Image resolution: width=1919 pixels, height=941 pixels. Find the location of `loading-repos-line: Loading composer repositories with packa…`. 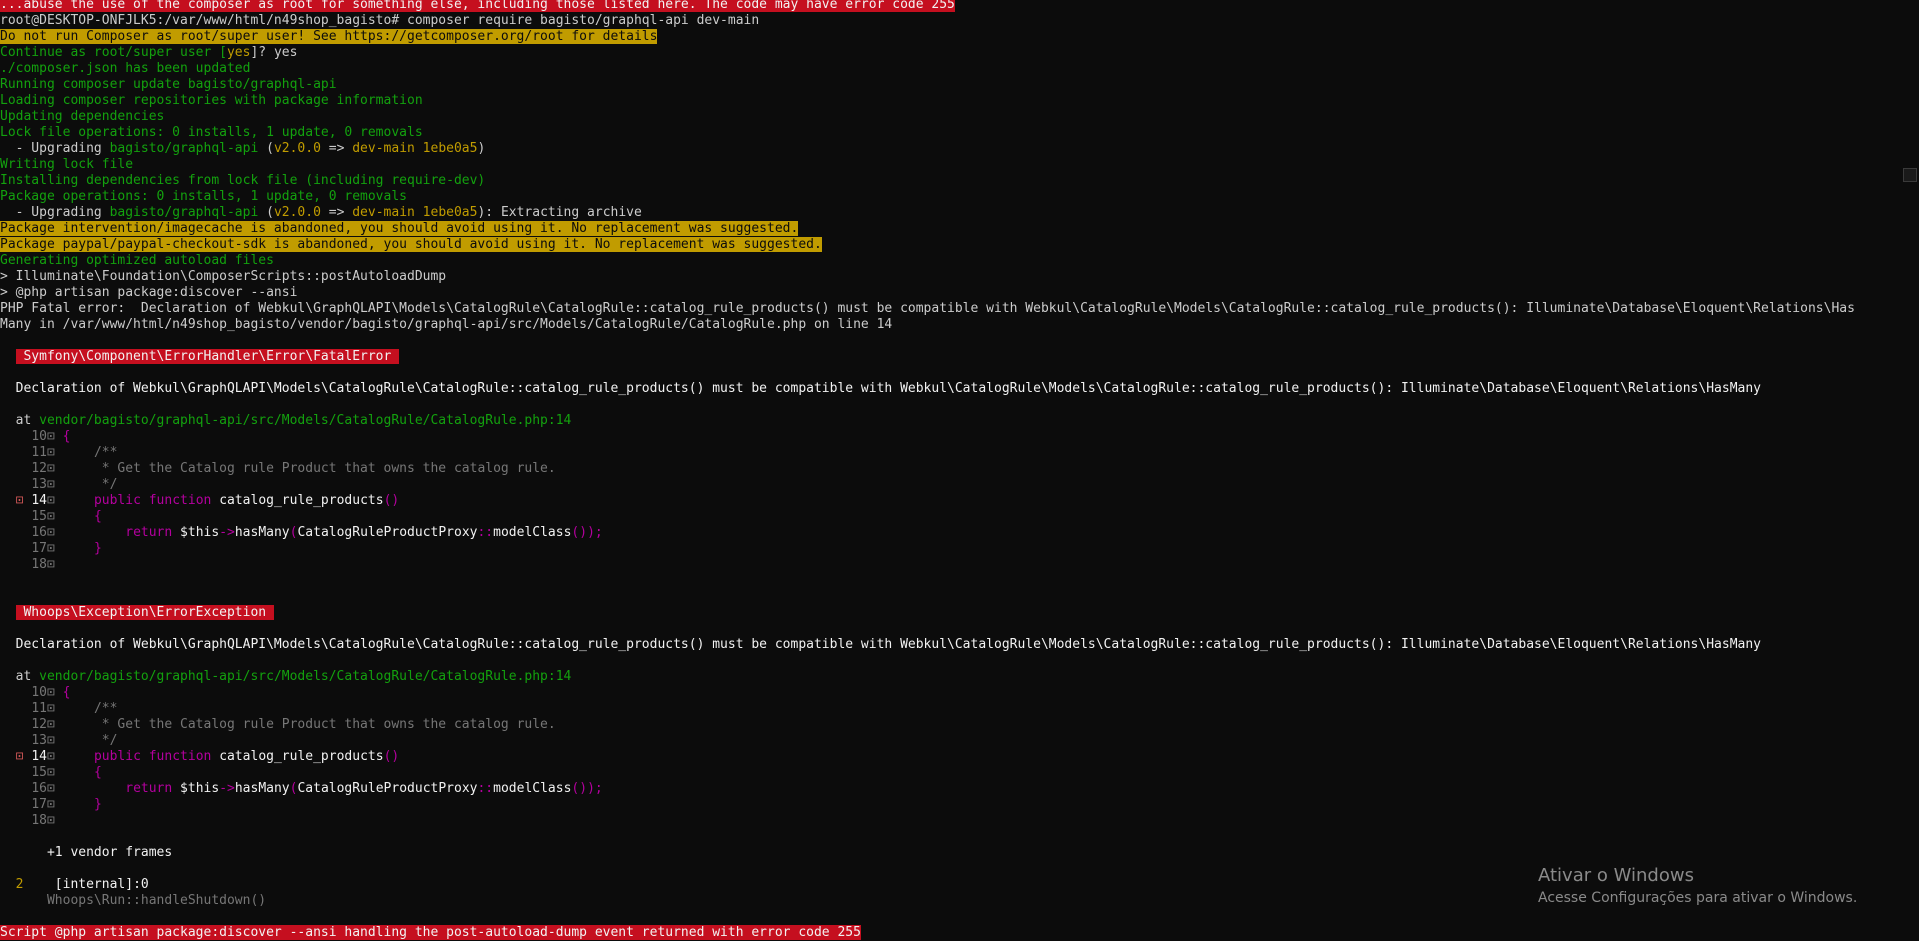

loading-repos-line: Loading composer repositories with packa… is located at coordinates (211, 100).